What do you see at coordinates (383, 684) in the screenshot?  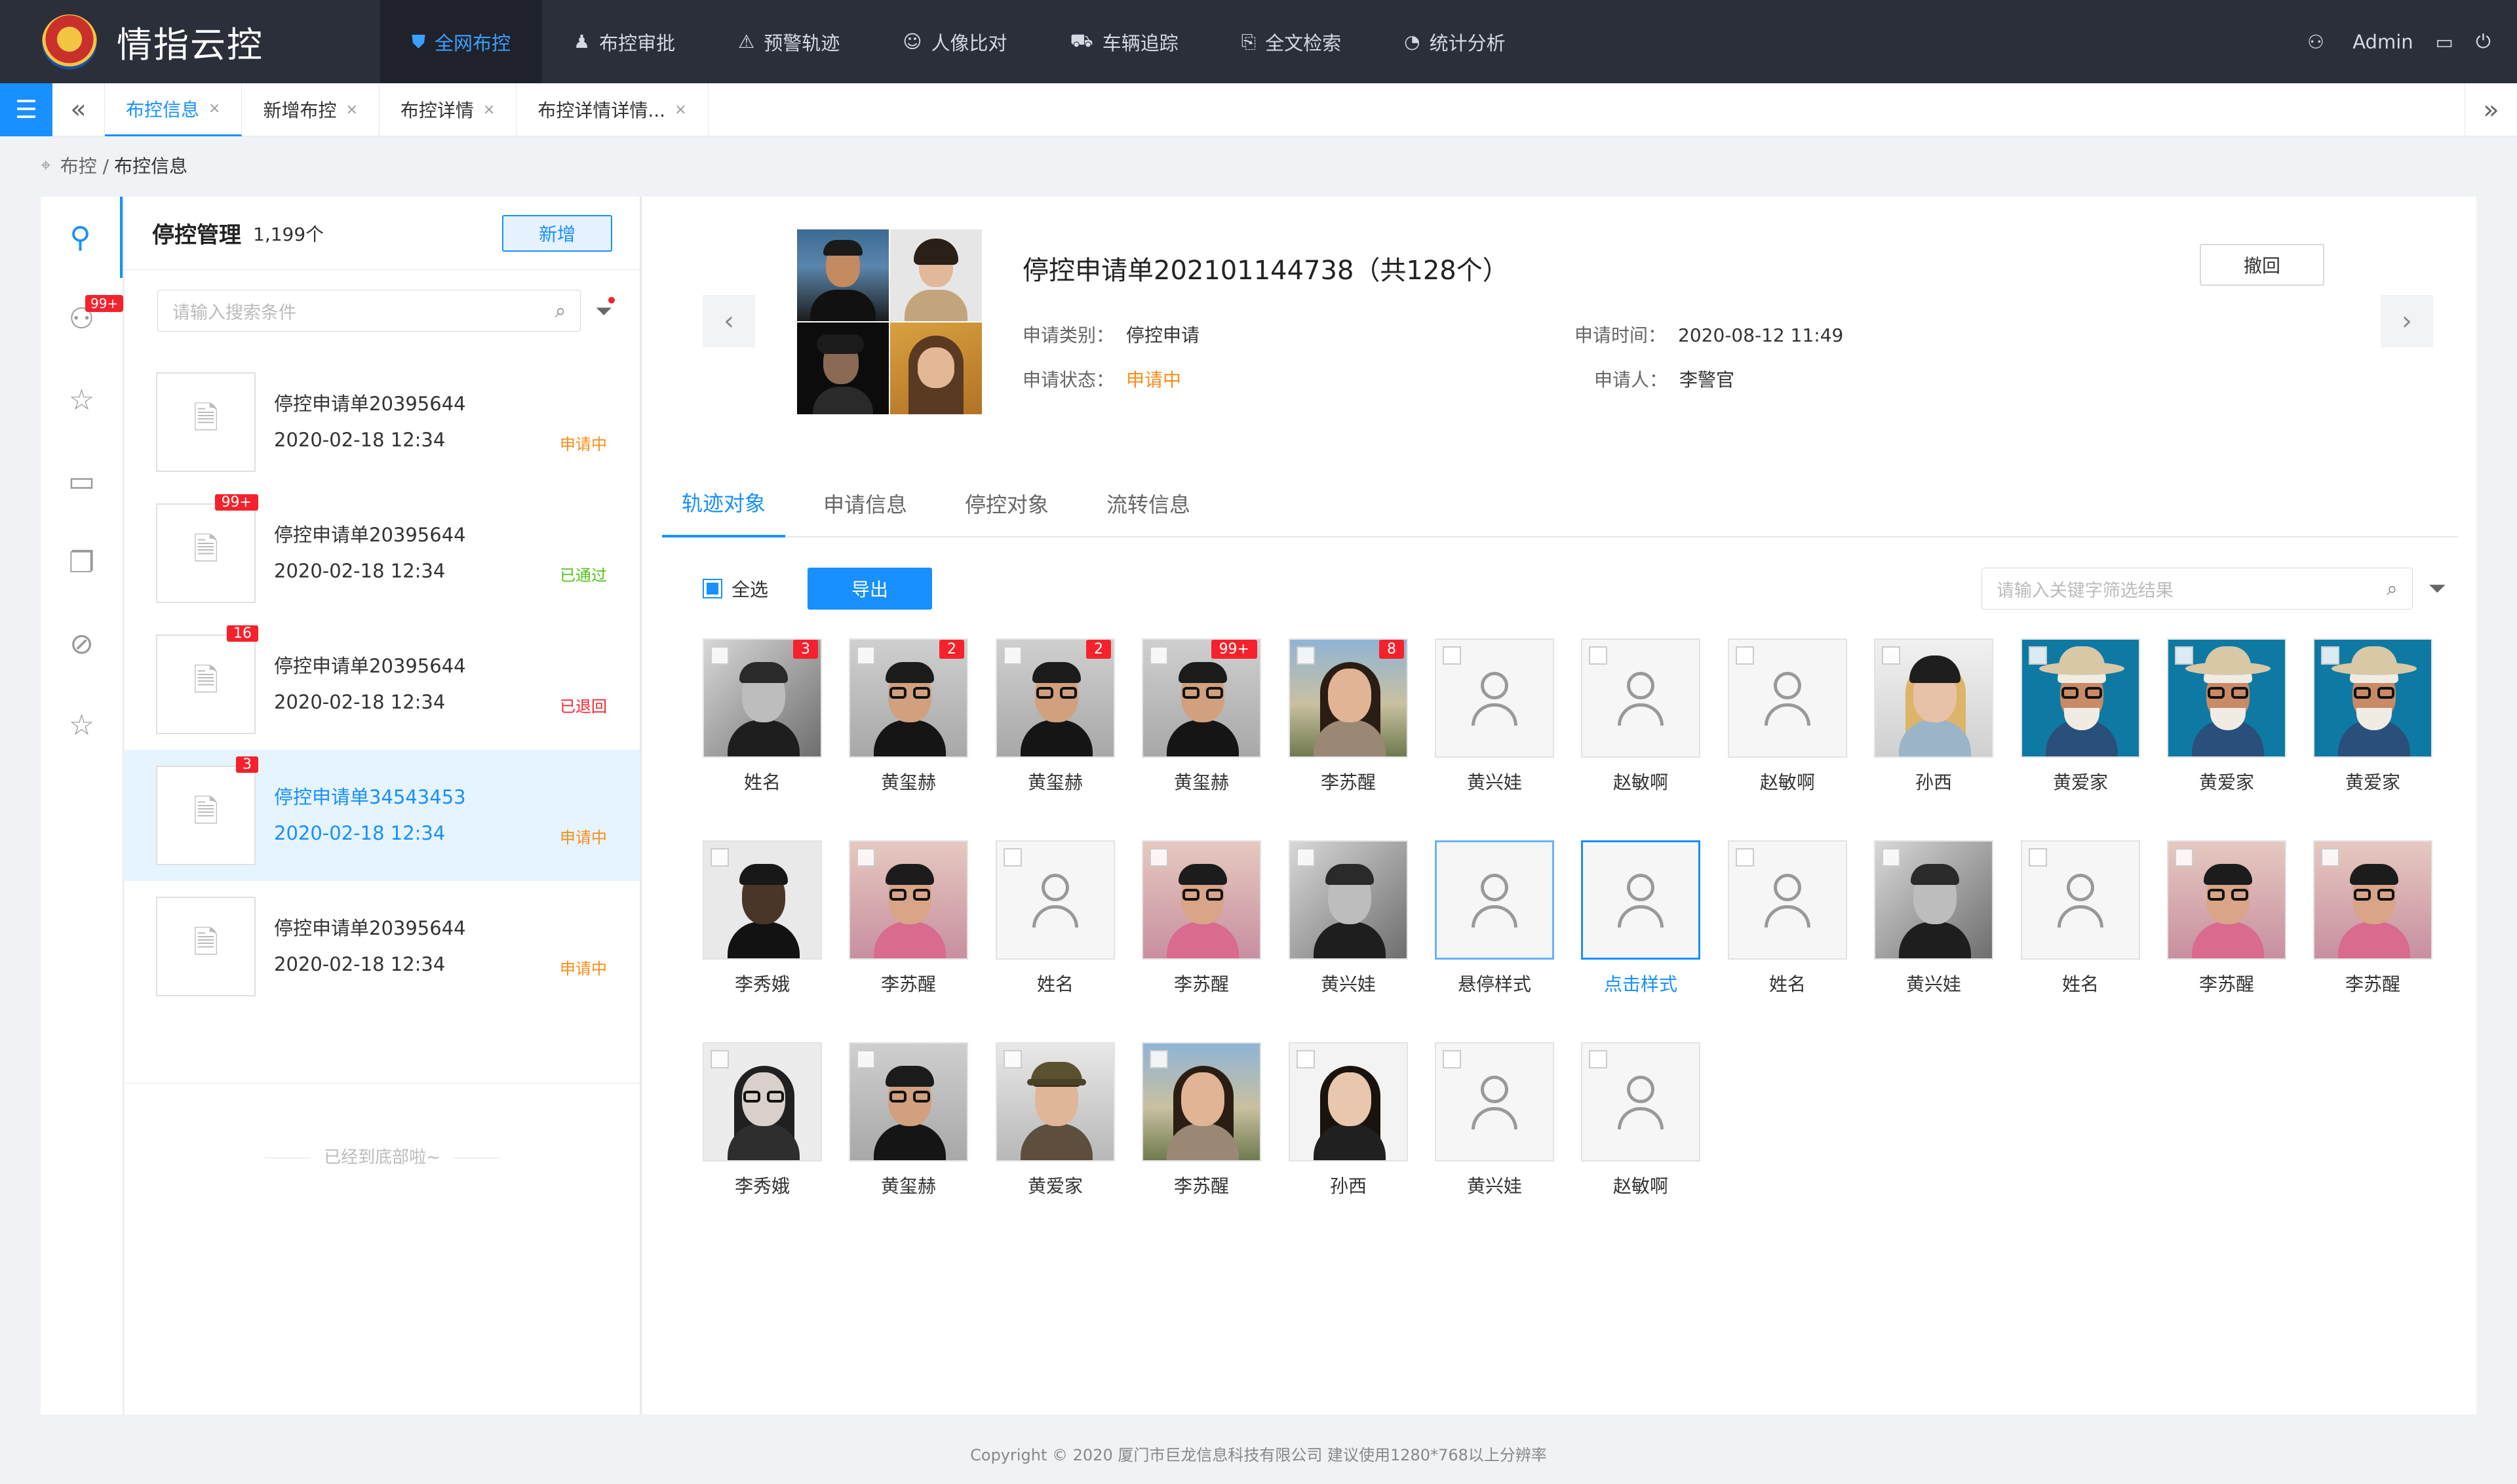 I see `list-item: 🗎 16 停控申请单20395644 2020-02-18 12:34 已退回` at bounding box center [383, 684].